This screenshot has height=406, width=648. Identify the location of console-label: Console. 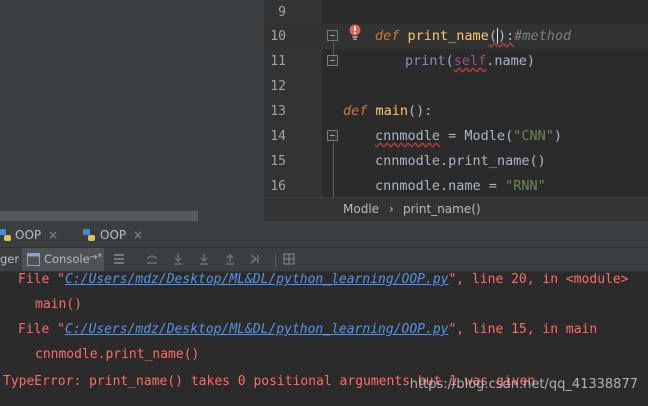
(67, 259).